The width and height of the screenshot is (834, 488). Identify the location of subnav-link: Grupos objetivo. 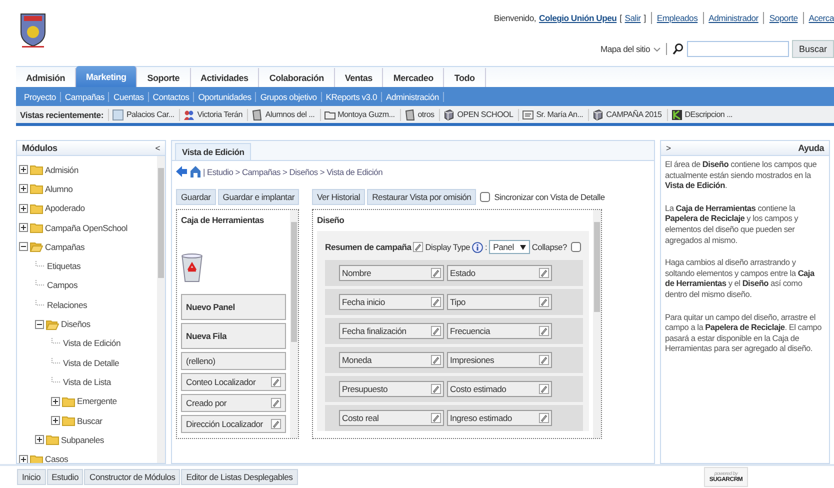
(289, 97).